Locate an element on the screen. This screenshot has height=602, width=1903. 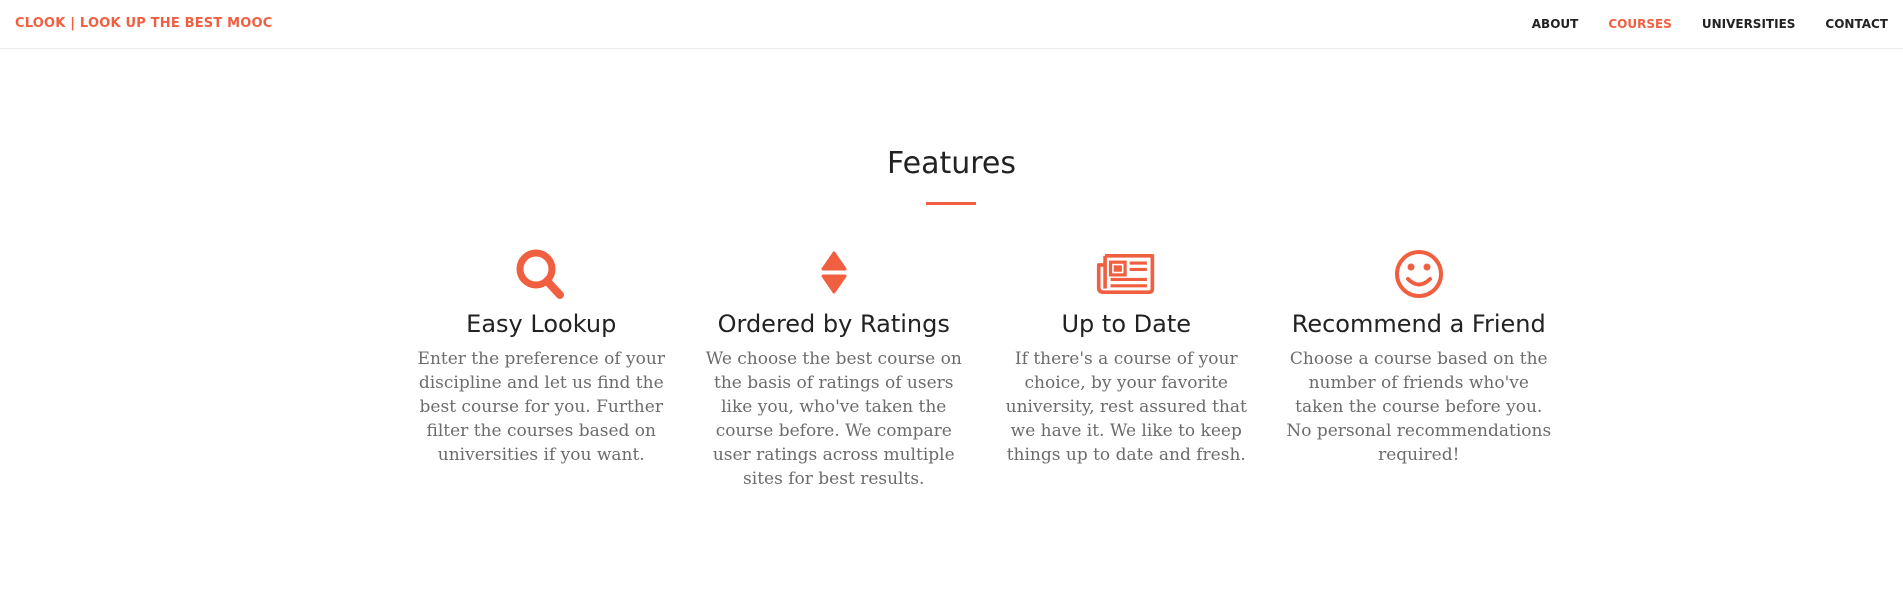
nav-item-contact: CONTACT is located at coordinates (1856, 24).